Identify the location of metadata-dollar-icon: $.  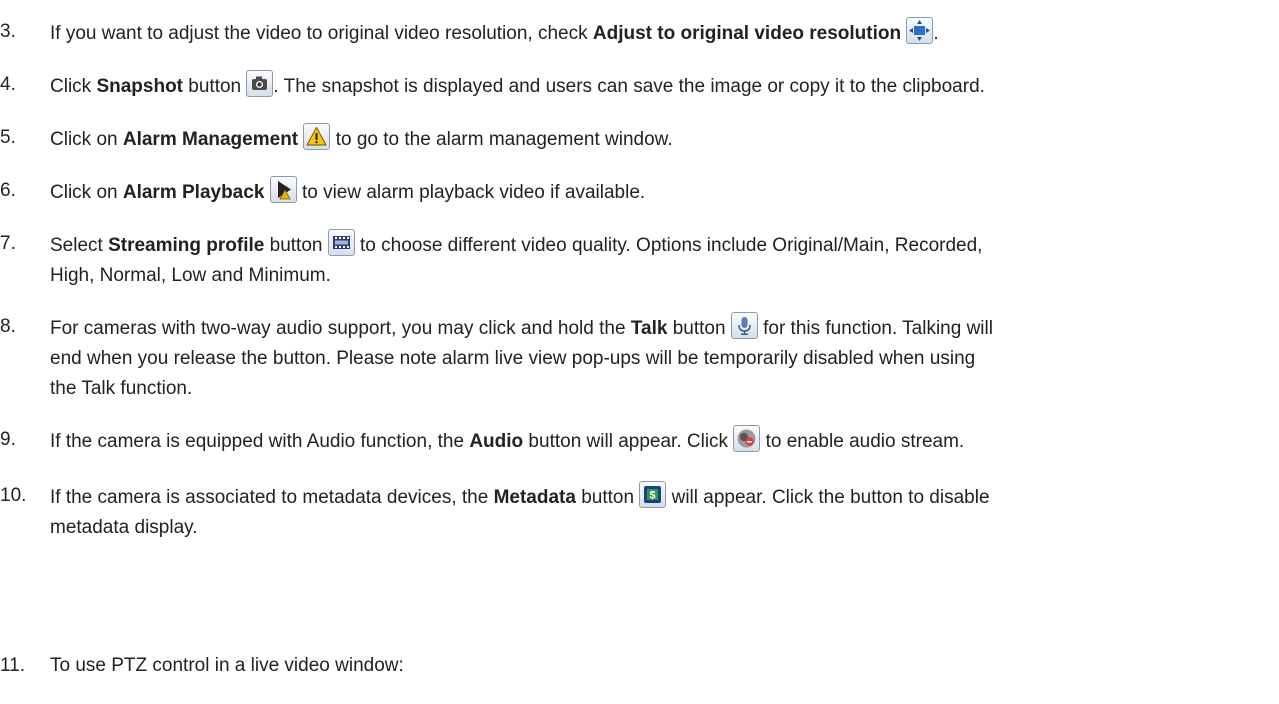
(653, 494).